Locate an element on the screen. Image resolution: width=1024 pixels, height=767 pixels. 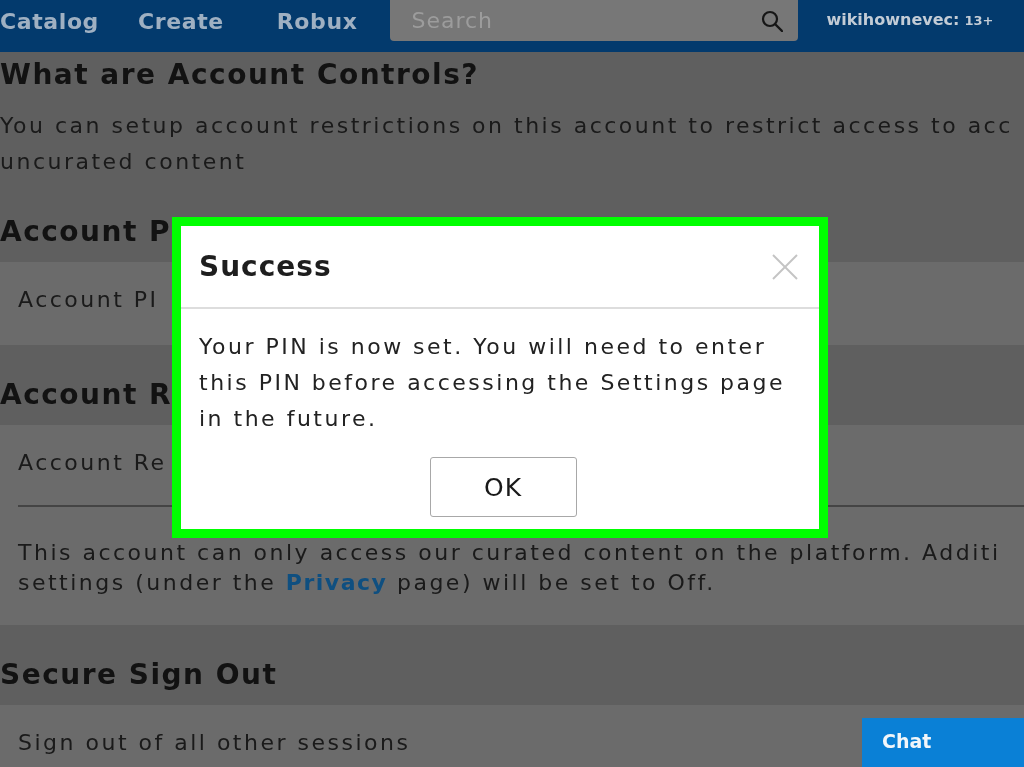
section-heading: What are Account Controls? is located at coordinates (240, 75).